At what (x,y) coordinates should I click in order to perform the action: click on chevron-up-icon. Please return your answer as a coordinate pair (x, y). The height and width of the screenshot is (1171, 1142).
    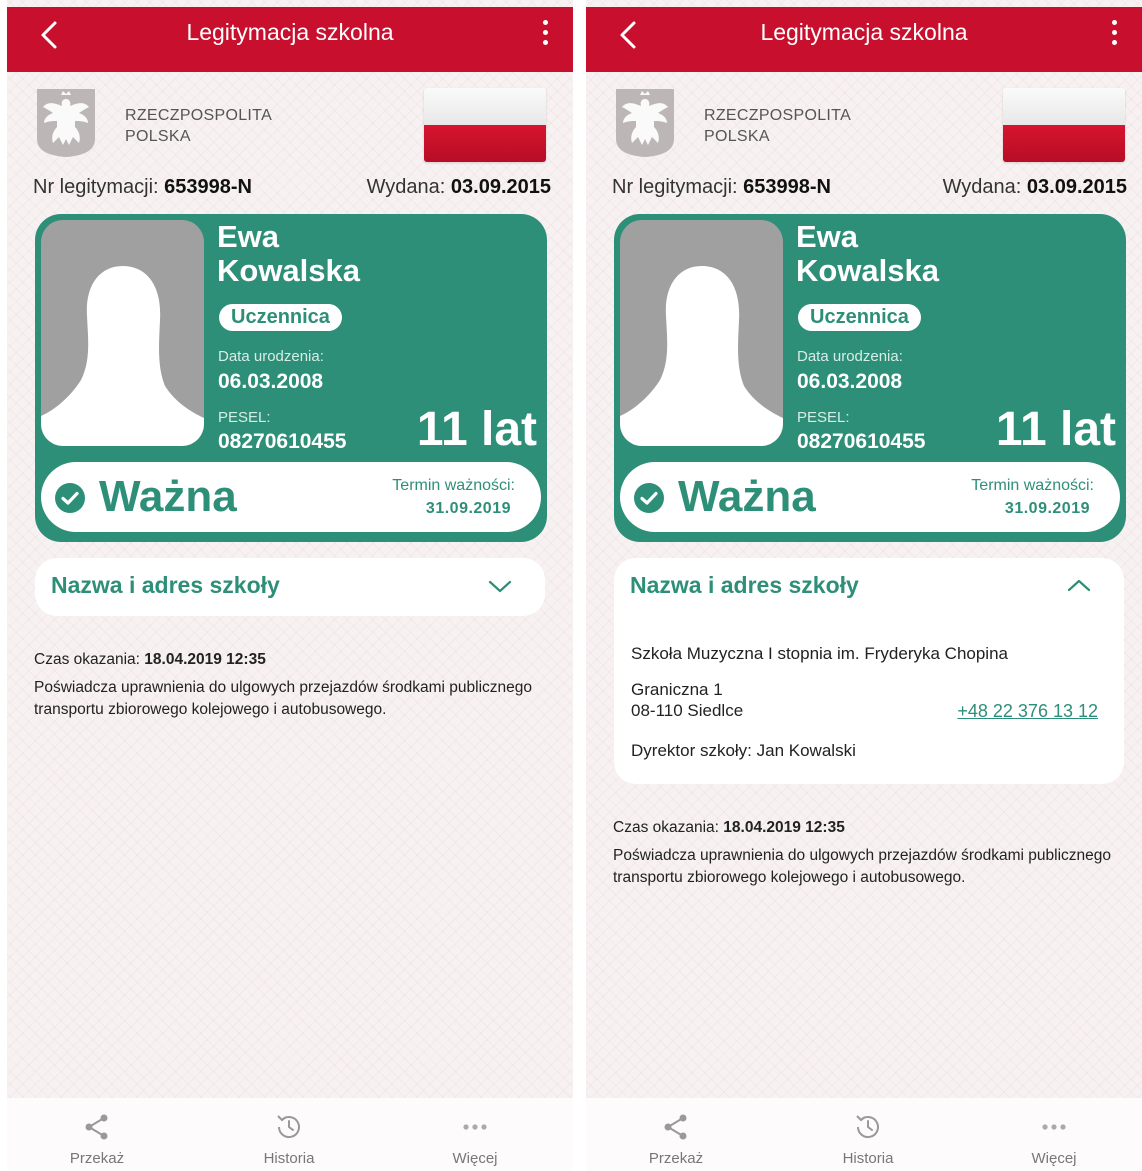
    Looking at the image, I should click on (1079, 586).